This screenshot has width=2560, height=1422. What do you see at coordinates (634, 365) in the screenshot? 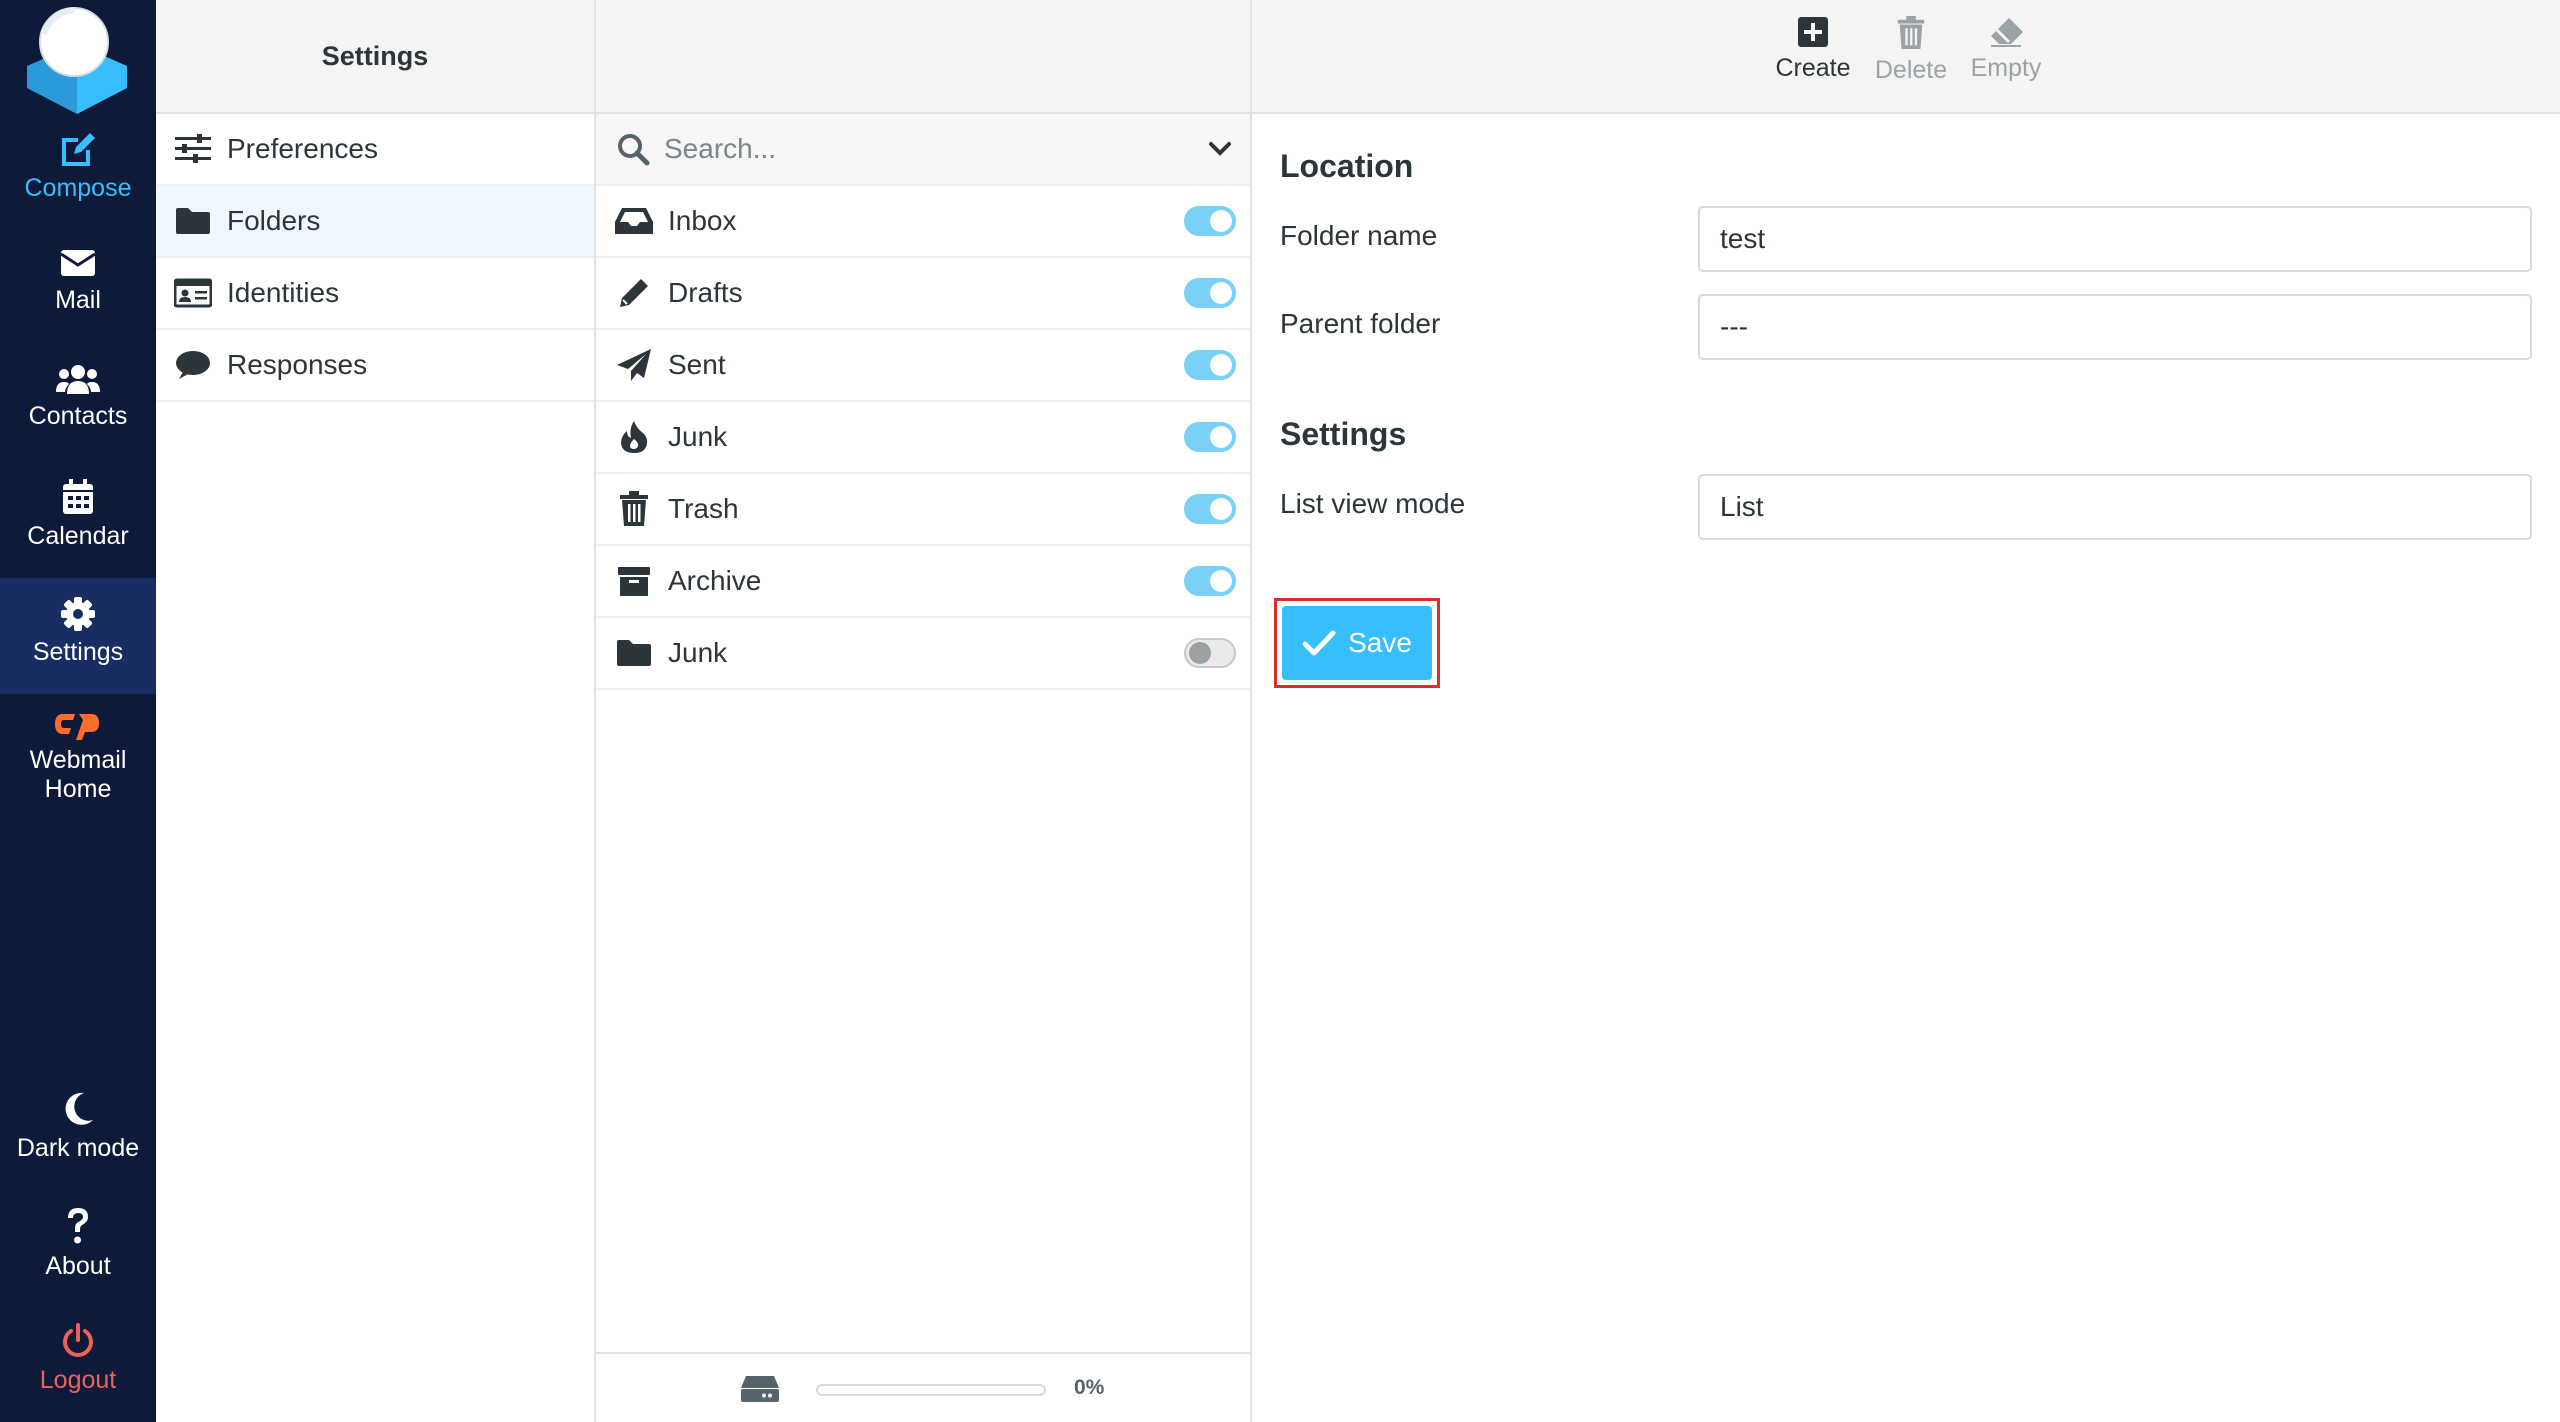
I see `paper-plane-icon` at bounding box center [634, 365].